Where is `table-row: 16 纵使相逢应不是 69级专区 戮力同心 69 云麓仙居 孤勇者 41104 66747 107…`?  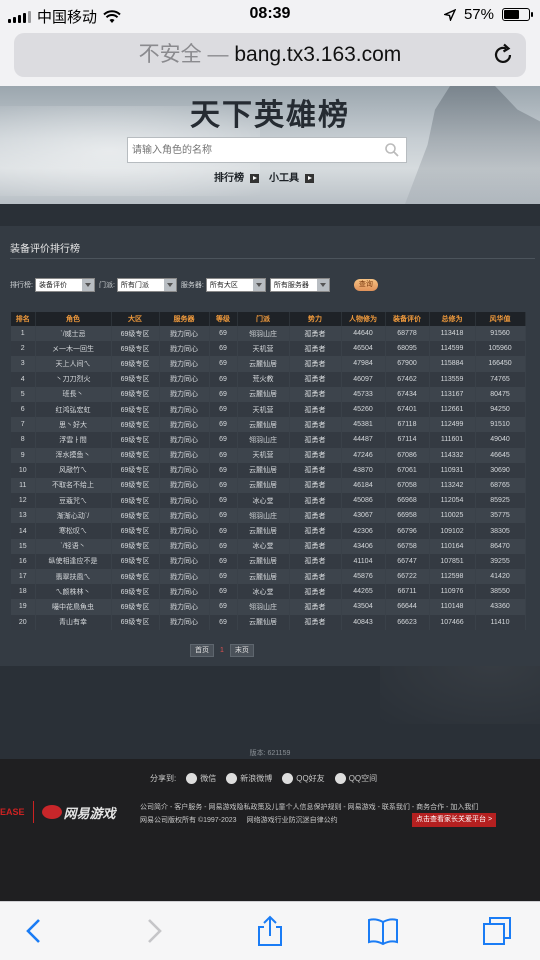 table-row: 16 纵使相逢应不是 69级专区 戮力同心 69 云麓仙居 孤勇者 41104 66747 107… is located at coordinates (268, 561).